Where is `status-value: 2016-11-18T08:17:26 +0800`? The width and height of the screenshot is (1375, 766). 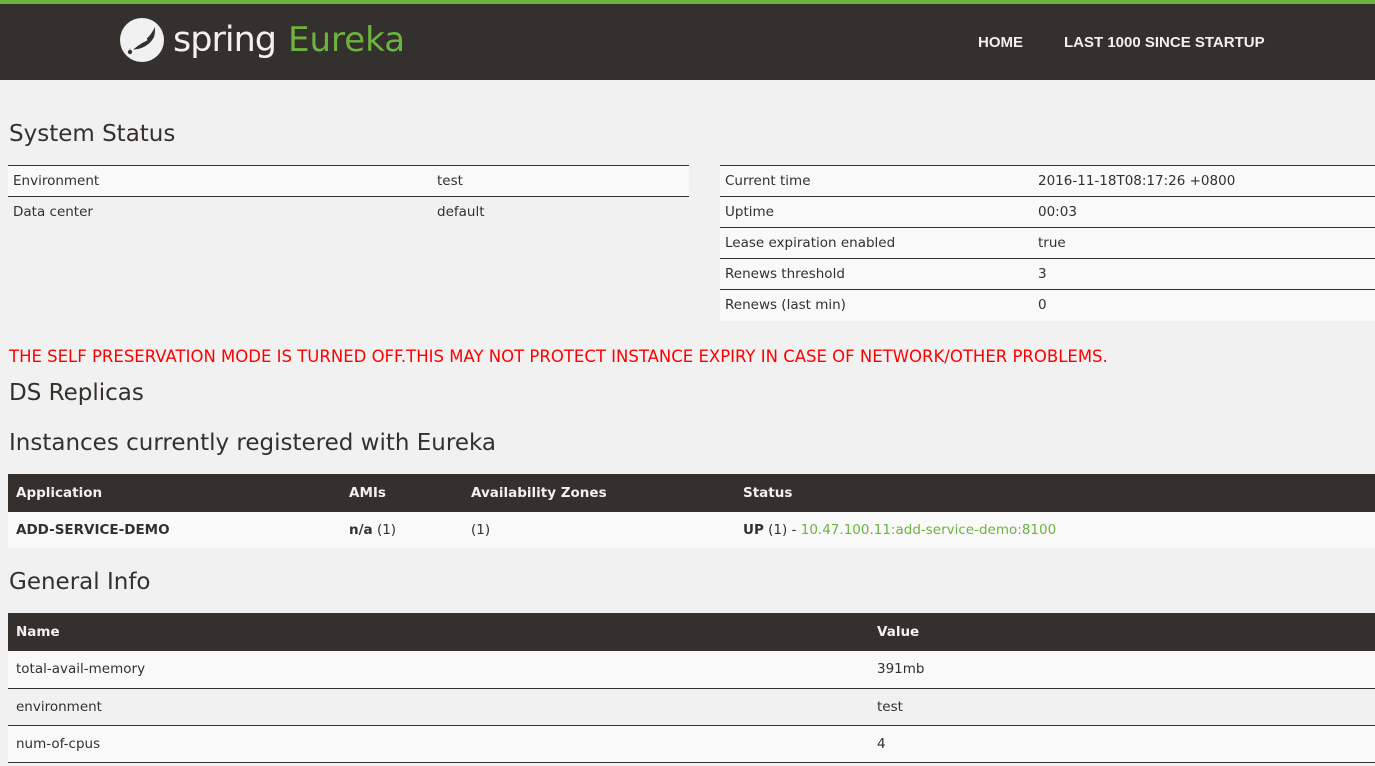
status-value: 2016-11-18T08:17:26 +0800 is located at coordinates (1204, 181).